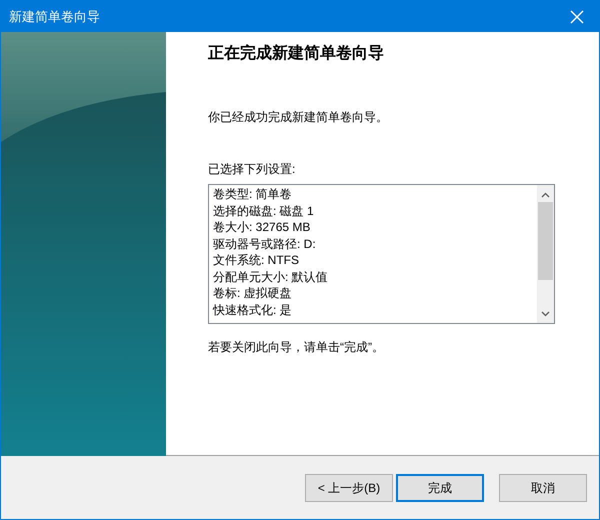 This screenshot has height=520, width=600. Describe the element at coordinates (545, 241) in the screenshot. I see `scrollbar-thumb` at that location.